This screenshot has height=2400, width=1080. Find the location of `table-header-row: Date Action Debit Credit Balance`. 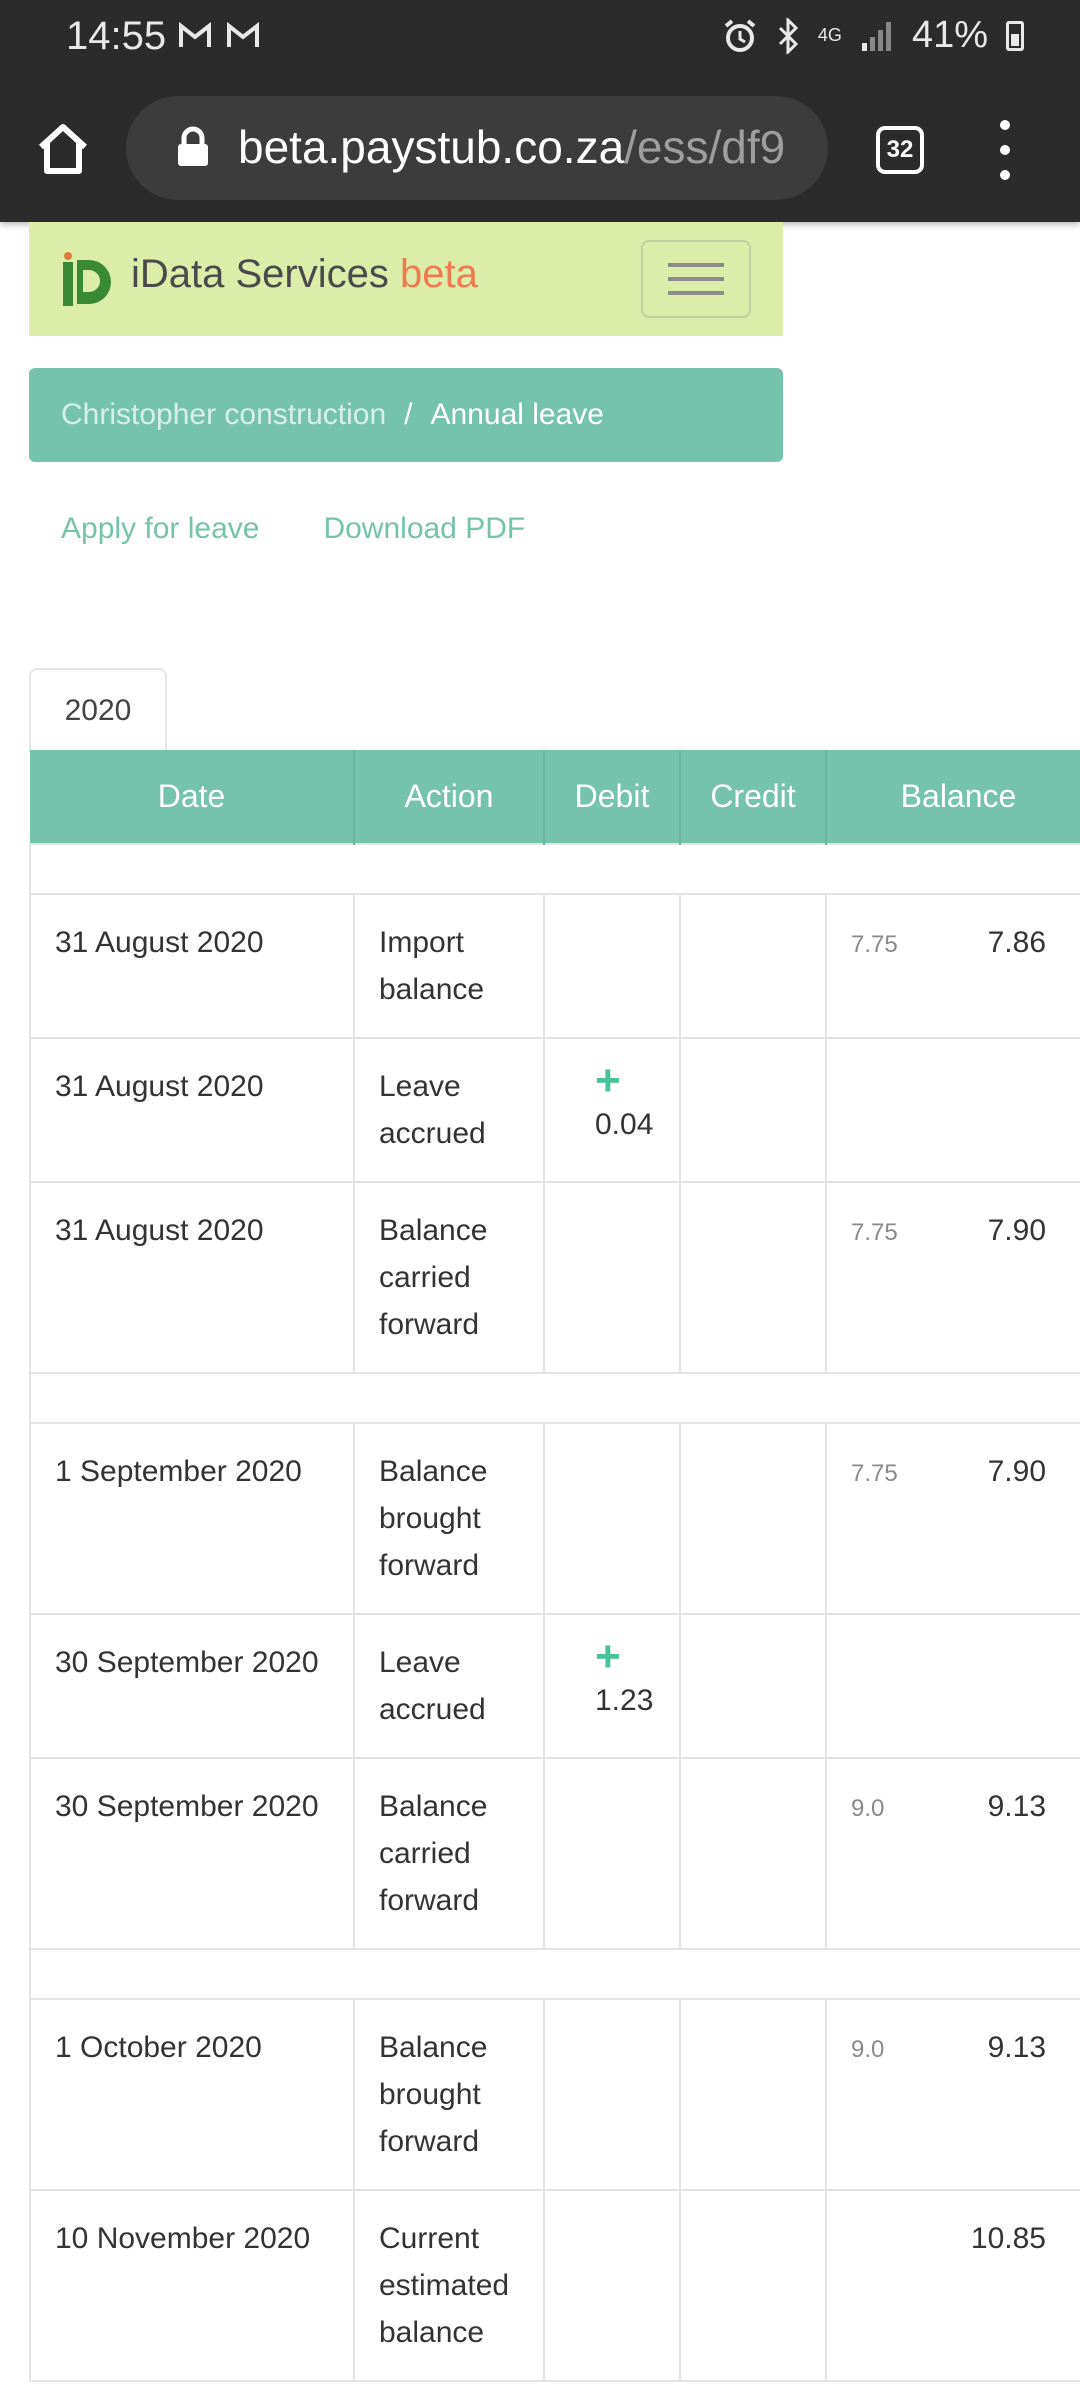

table-header-row: Date Action Debit Credit Balance is located at coordinates (555, 797).